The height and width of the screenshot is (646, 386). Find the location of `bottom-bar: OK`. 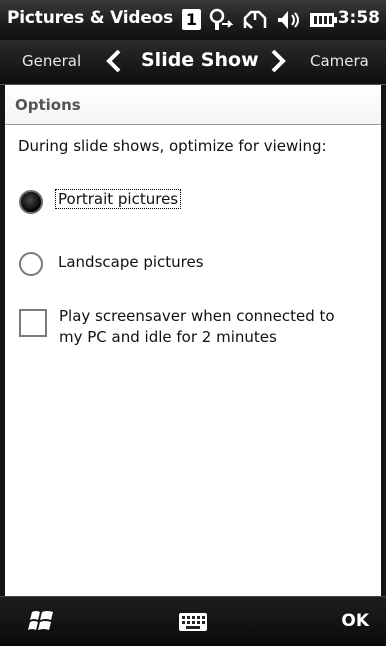

bottom-bar: OK is located at coordinates (193, 621).